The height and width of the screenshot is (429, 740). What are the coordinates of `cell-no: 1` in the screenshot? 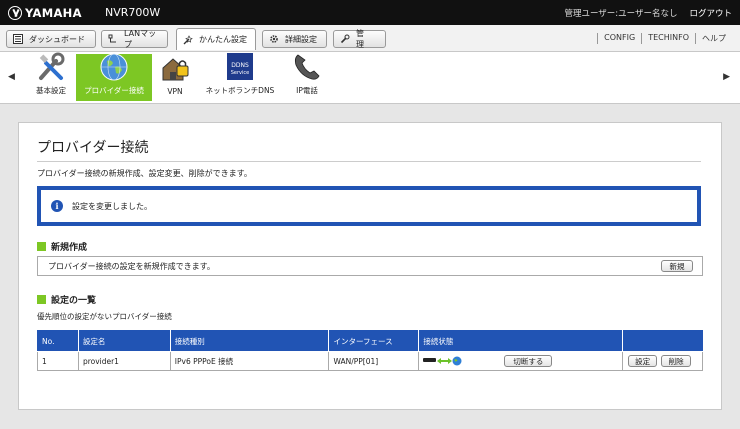 It's located at (58, 361).